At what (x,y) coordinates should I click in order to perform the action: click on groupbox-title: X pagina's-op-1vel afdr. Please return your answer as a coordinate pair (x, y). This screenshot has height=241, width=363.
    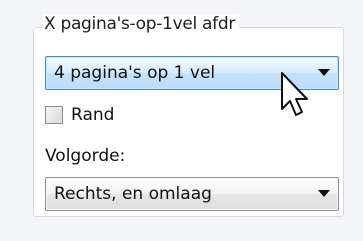
    Looking at the image, I should click on (141, 24).